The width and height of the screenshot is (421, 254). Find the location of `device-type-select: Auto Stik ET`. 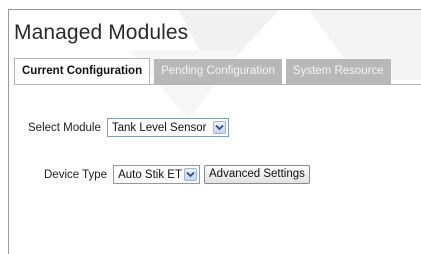

device-type-select: Auto Stik ET is located at coordinates (156, 174).